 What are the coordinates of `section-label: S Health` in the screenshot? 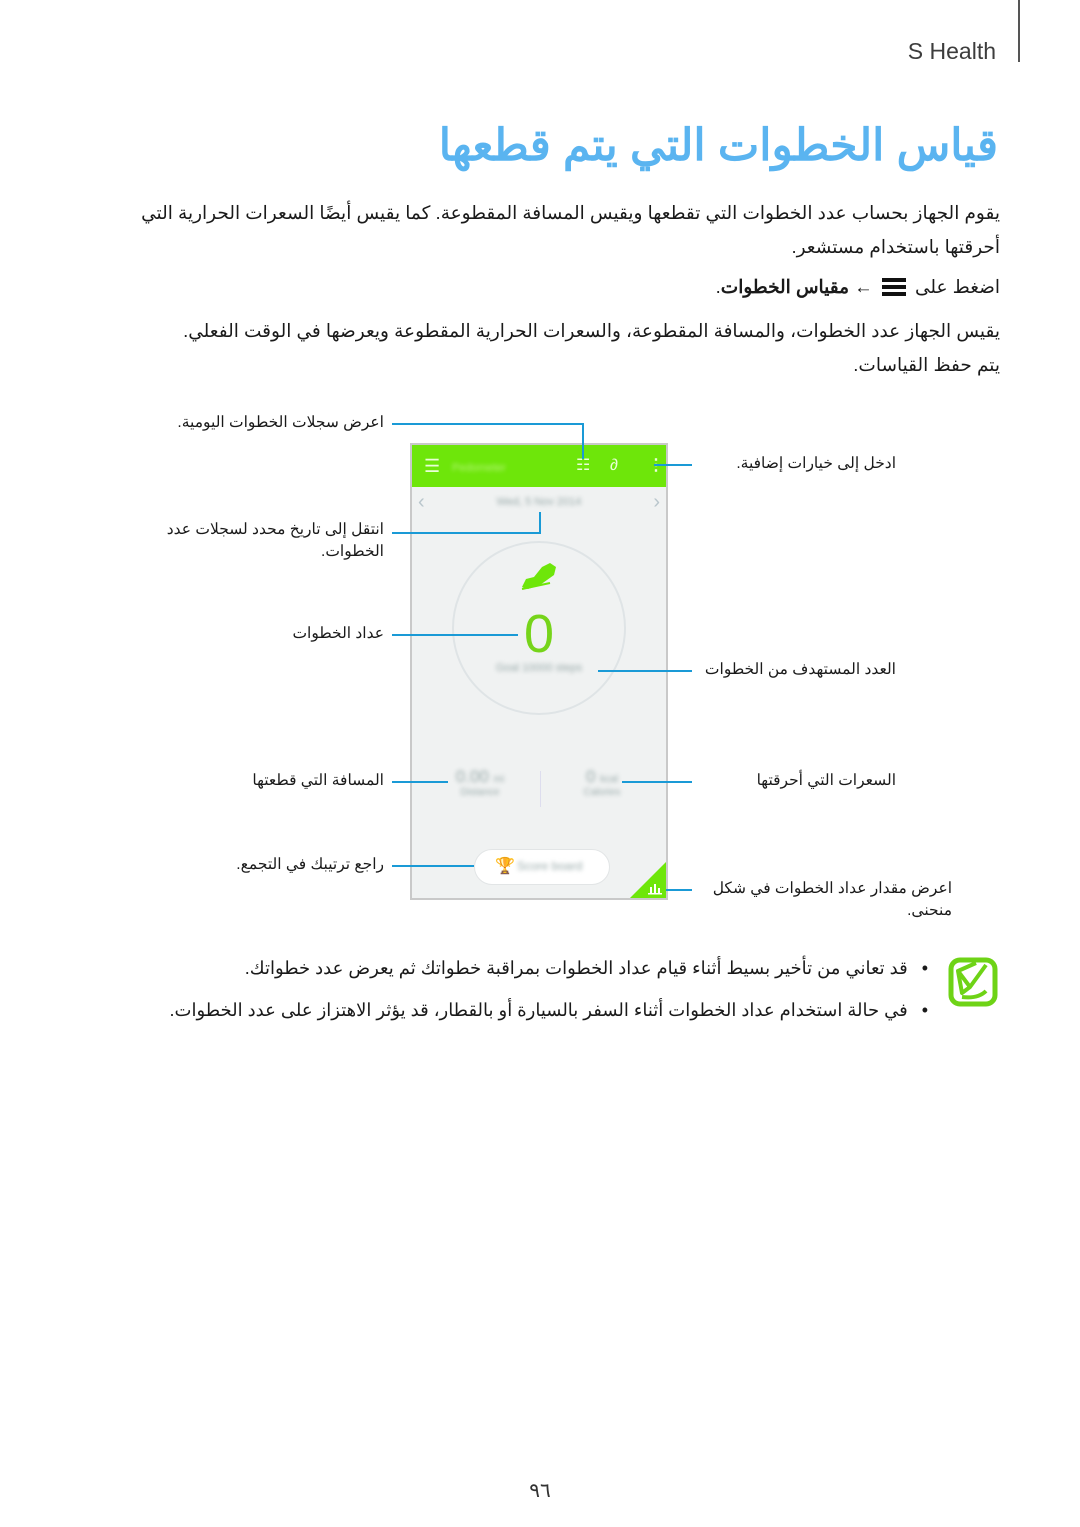 It's located at (951, 51).